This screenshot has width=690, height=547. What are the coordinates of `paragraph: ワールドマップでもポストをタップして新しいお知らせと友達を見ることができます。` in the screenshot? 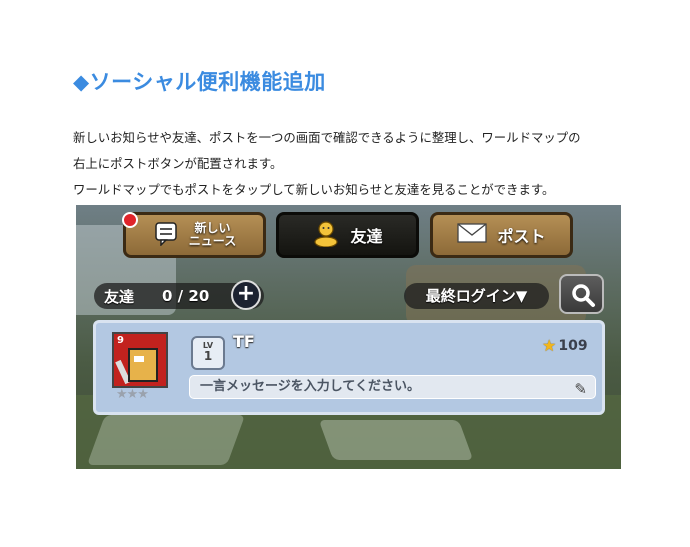 It's located at (314, 189).